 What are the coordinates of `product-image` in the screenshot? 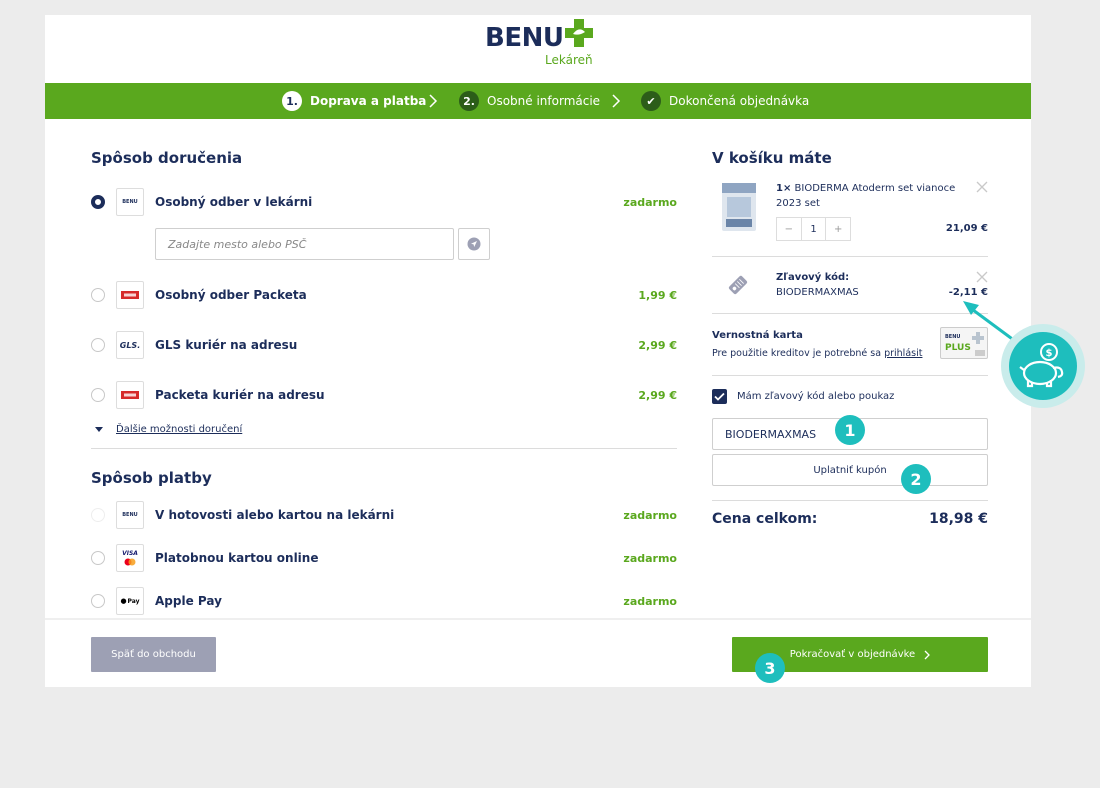 It's located at (739, 207).